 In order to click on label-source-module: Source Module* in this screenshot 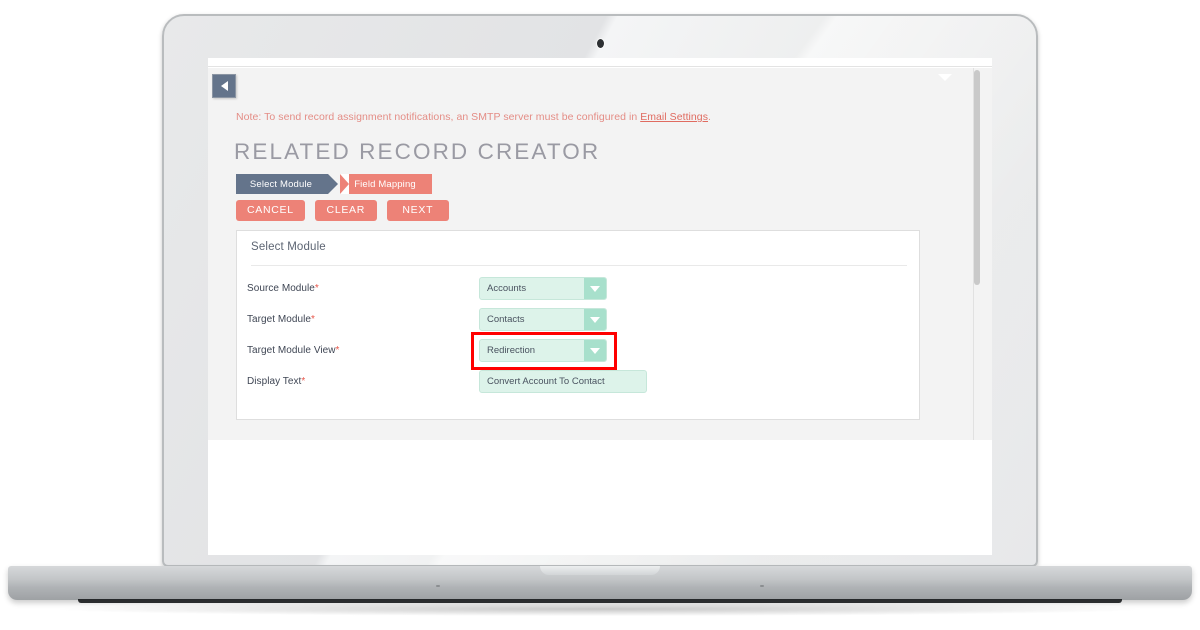, I will do `click(363, 288)`.